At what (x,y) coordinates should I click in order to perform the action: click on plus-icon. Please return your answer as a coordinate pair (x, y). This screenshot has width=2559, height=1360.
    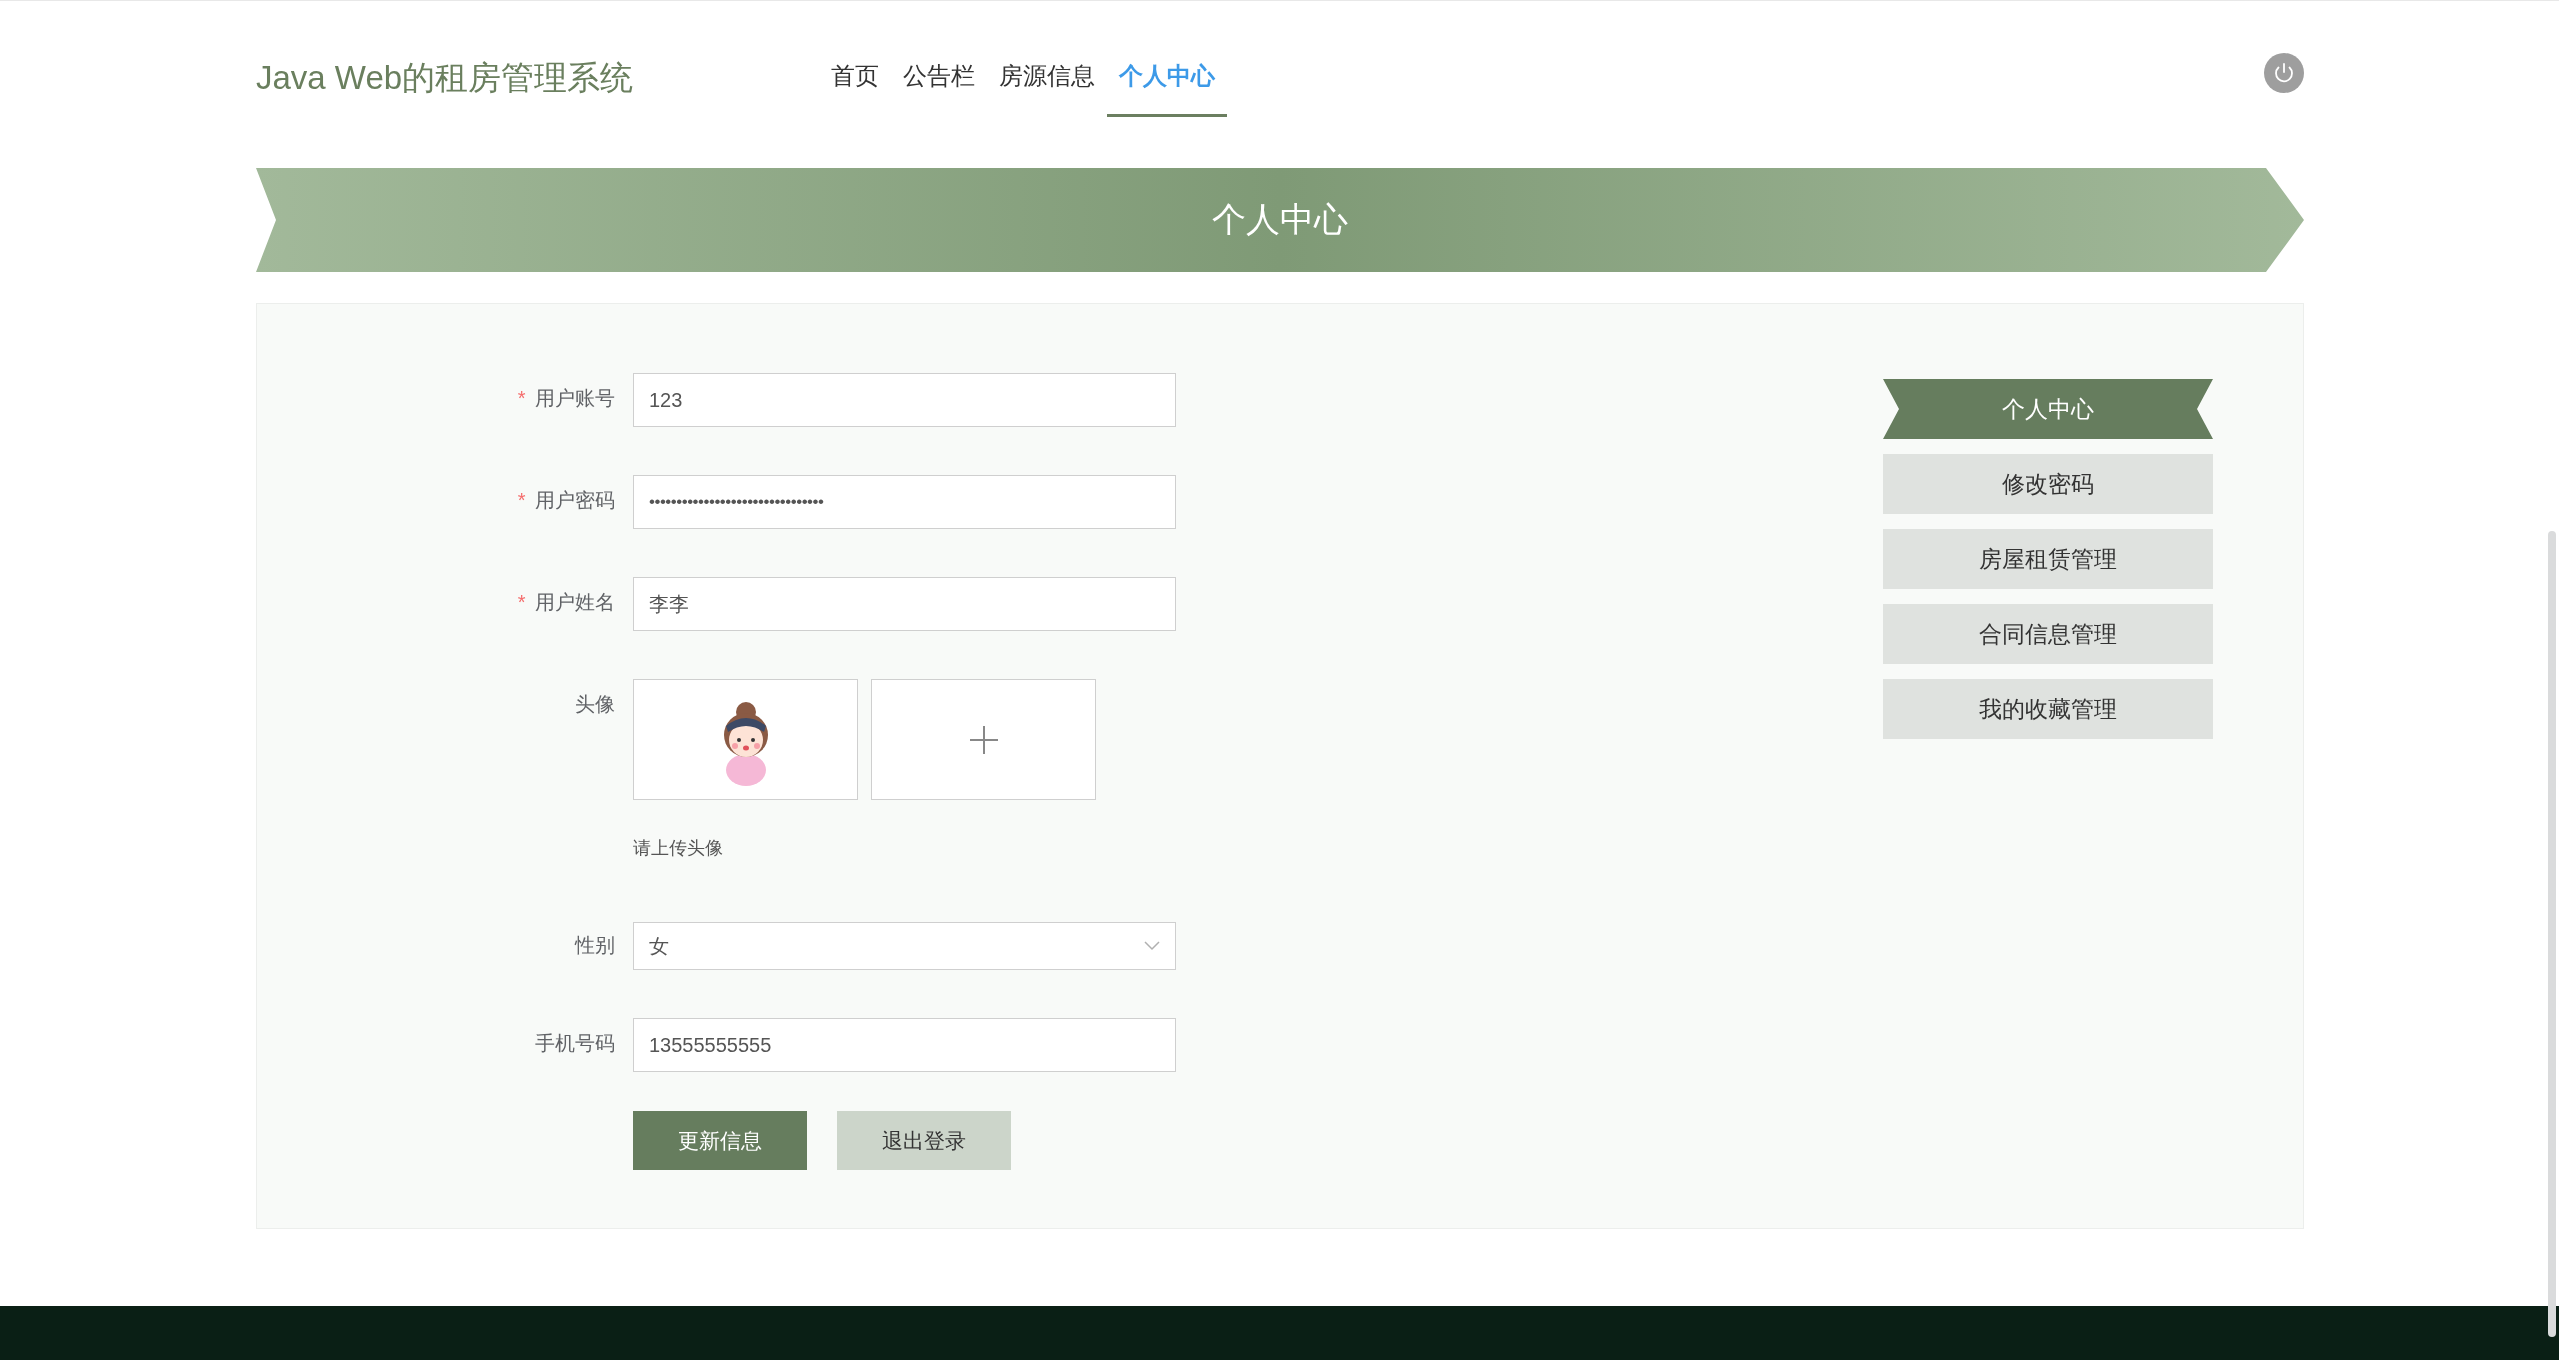
    Looking at the image, I should click on (983, 739).